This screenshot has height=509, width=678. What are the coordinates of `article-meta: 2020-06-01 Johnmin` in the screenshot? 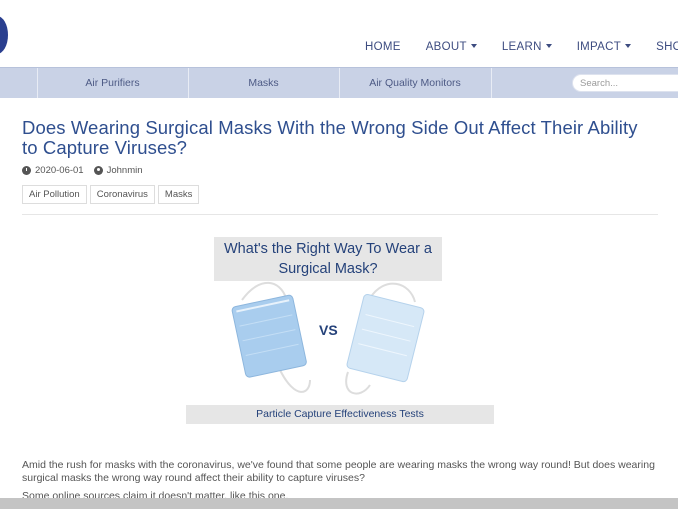 It's located at (82, 170).